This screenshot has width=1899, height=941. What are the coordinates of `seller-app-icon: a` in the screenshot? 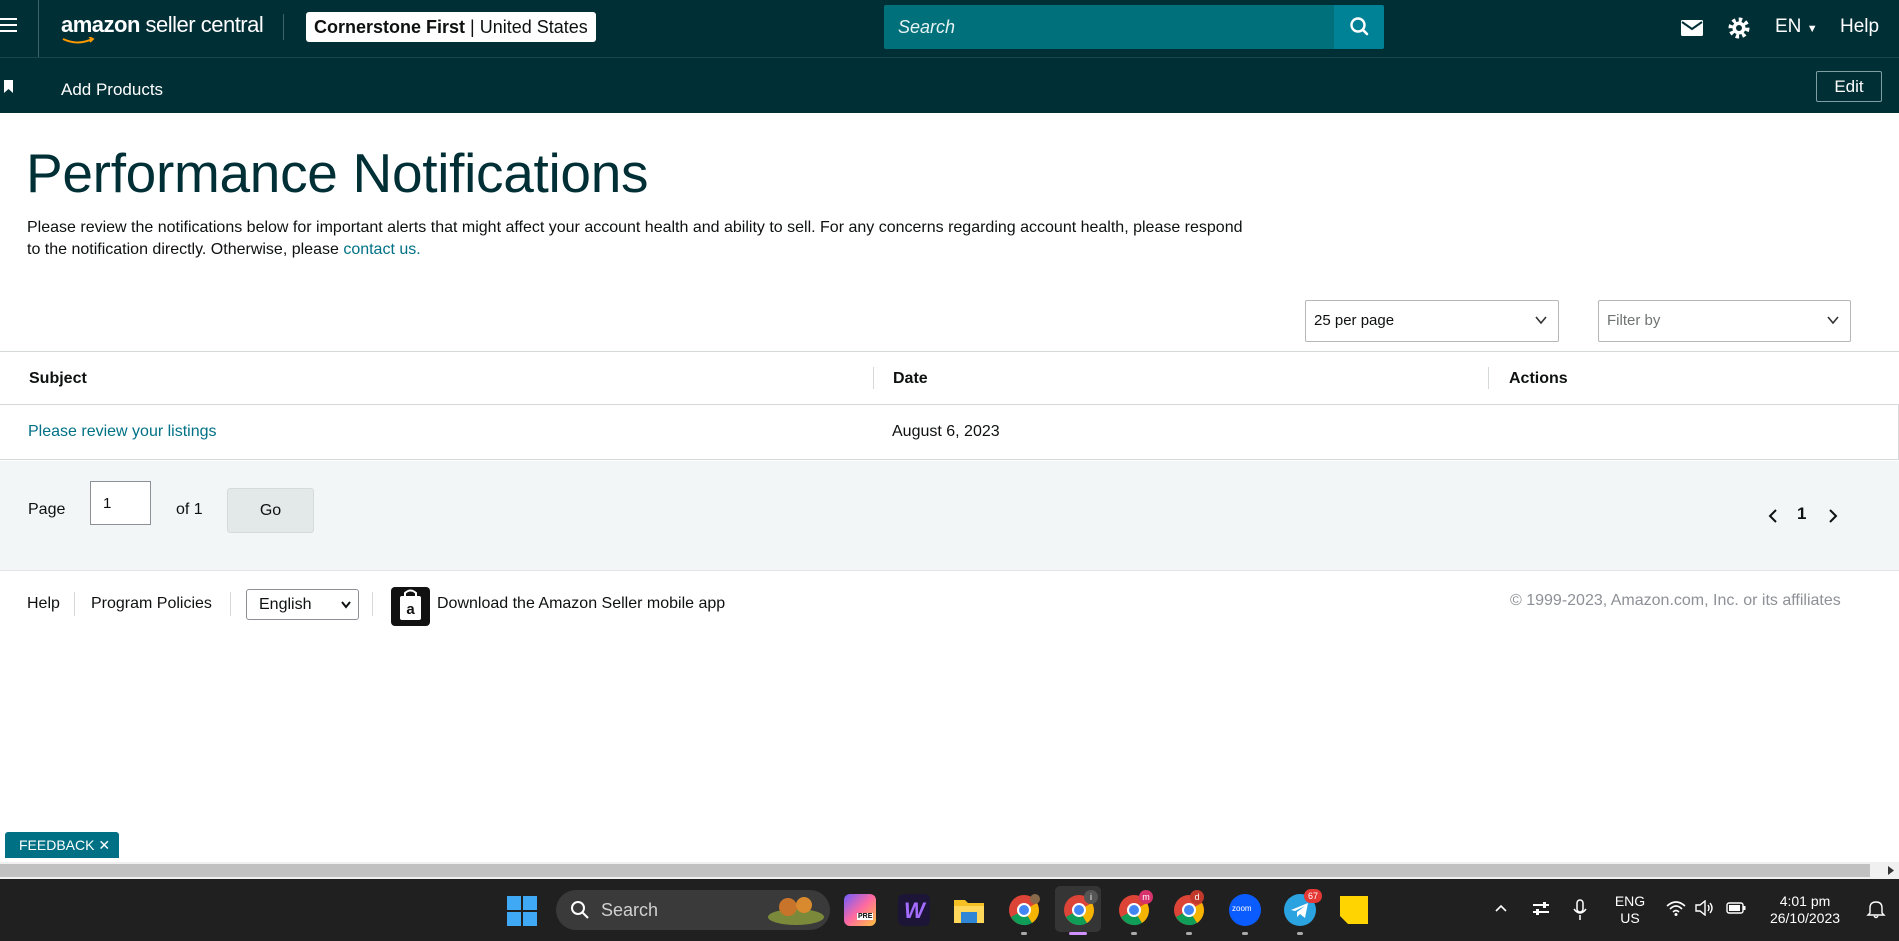 It's located at (410, 606).